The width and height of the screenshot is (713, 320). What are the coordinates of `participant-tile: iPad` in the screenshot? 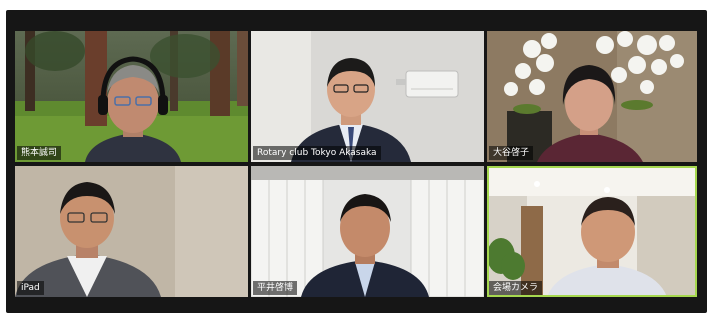 It's located at (131, 231).